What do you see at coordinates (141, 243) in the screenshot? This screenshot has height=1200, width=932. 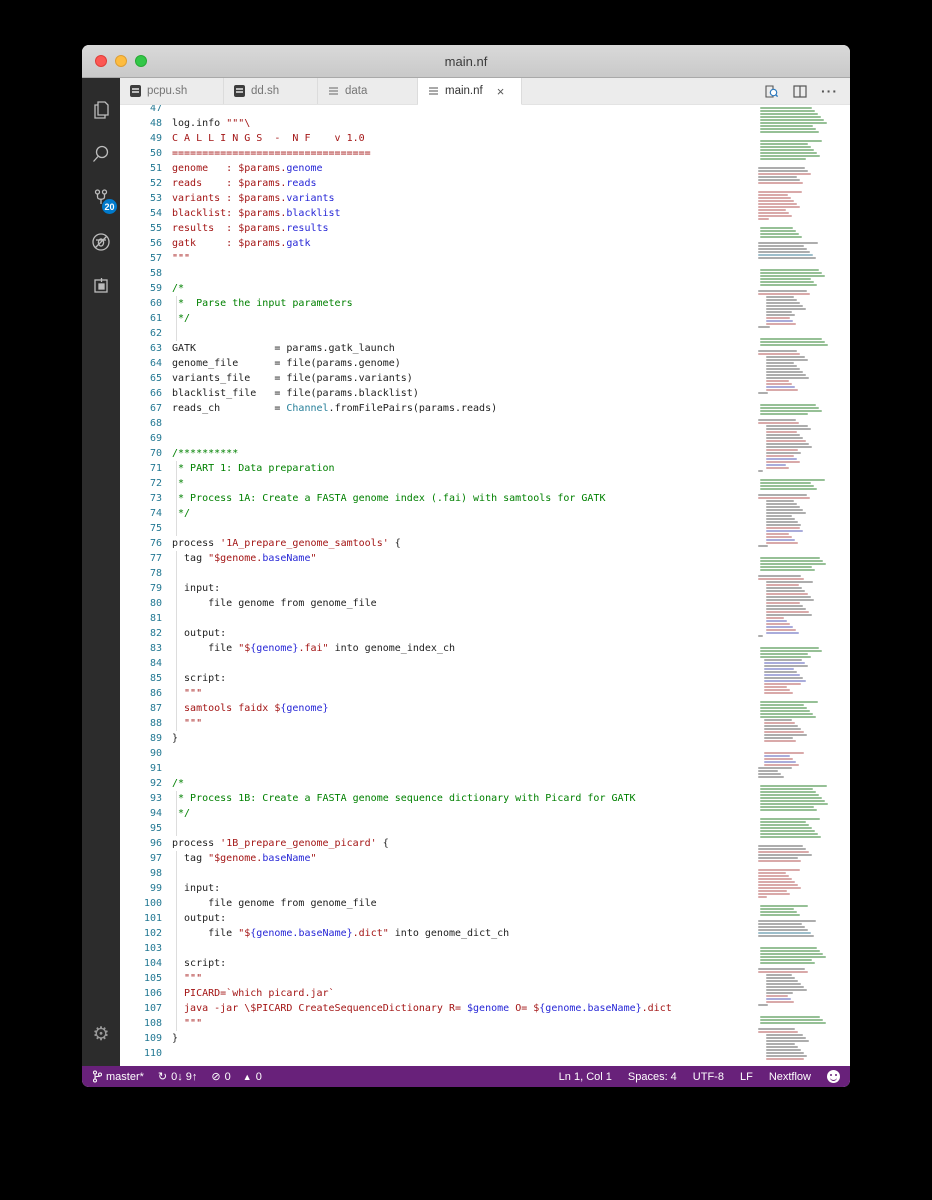 I see `line-number: 56` at bounding box center [141, 243].